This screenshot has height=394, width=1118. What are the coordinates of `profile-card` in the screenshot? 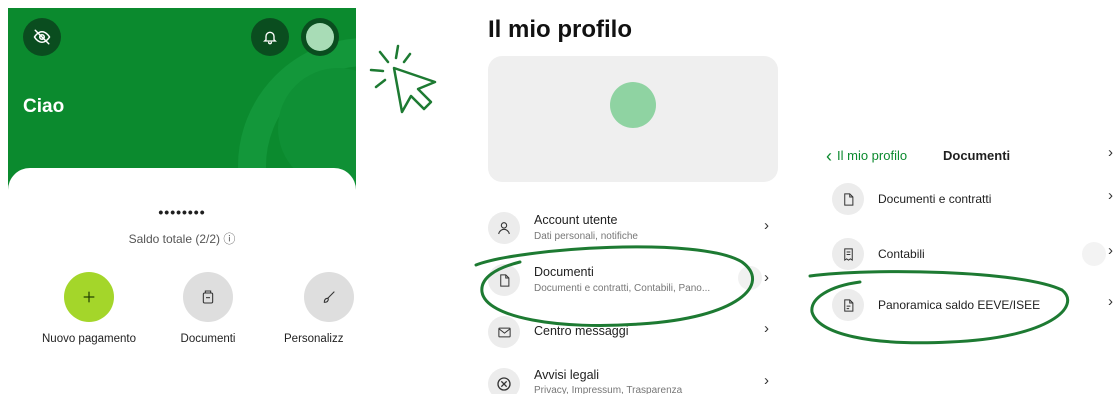 It's located at (633, 119).